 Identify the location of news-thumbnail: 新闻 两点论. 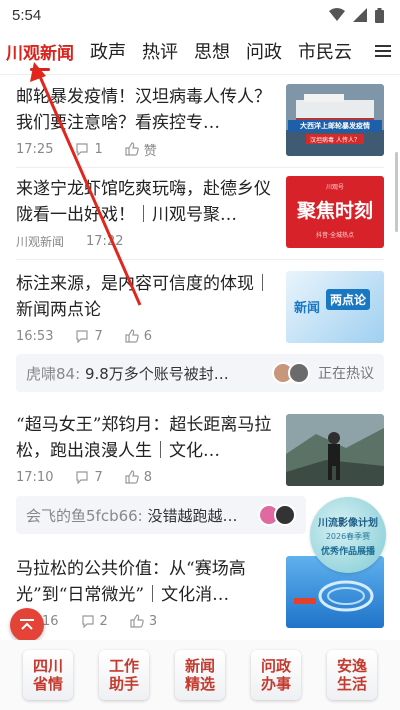
(335, 307).